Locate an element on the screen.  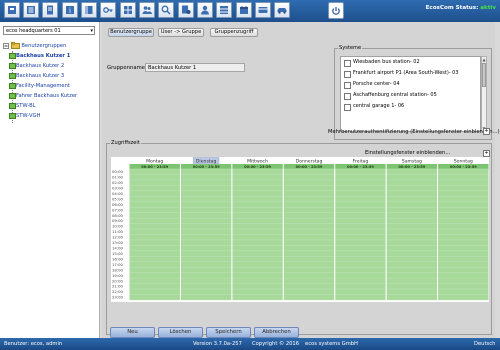
day-label: Donnerstag is located at coordinates (309, 162).